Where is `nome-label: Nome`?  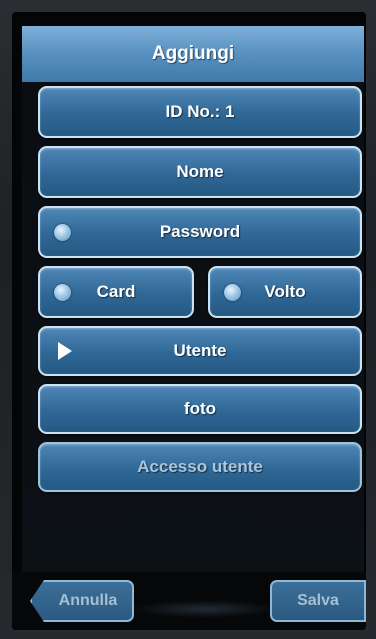
nome-label: Nome is located at coordinates (200, 171).